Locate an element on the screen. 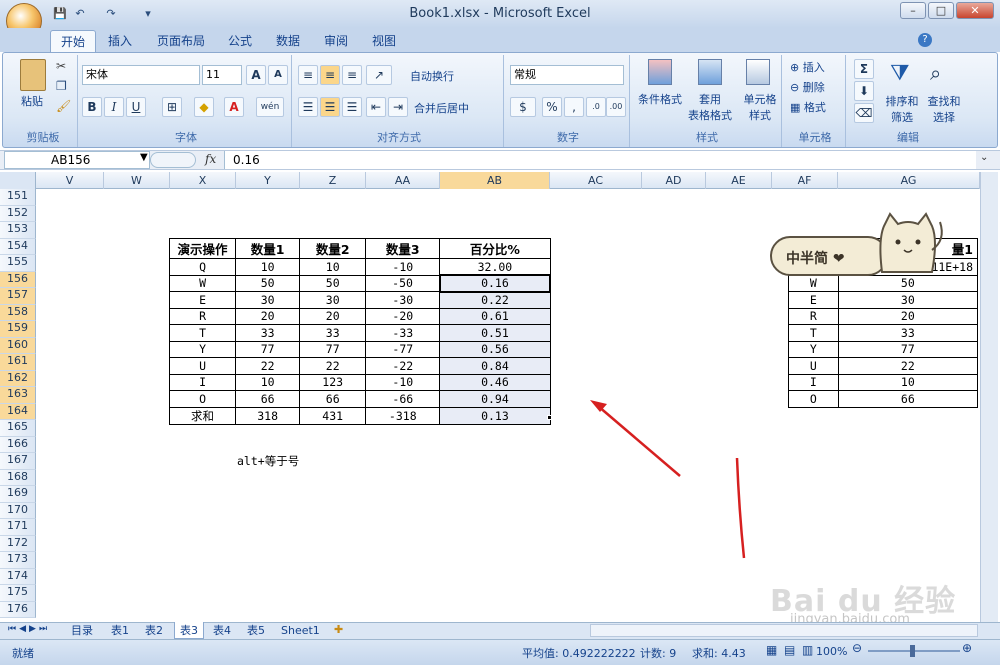 The height and width of the screenshot is (665, 1000). page-layout-view-icon: ▤ is located at coordinates (789, 650).